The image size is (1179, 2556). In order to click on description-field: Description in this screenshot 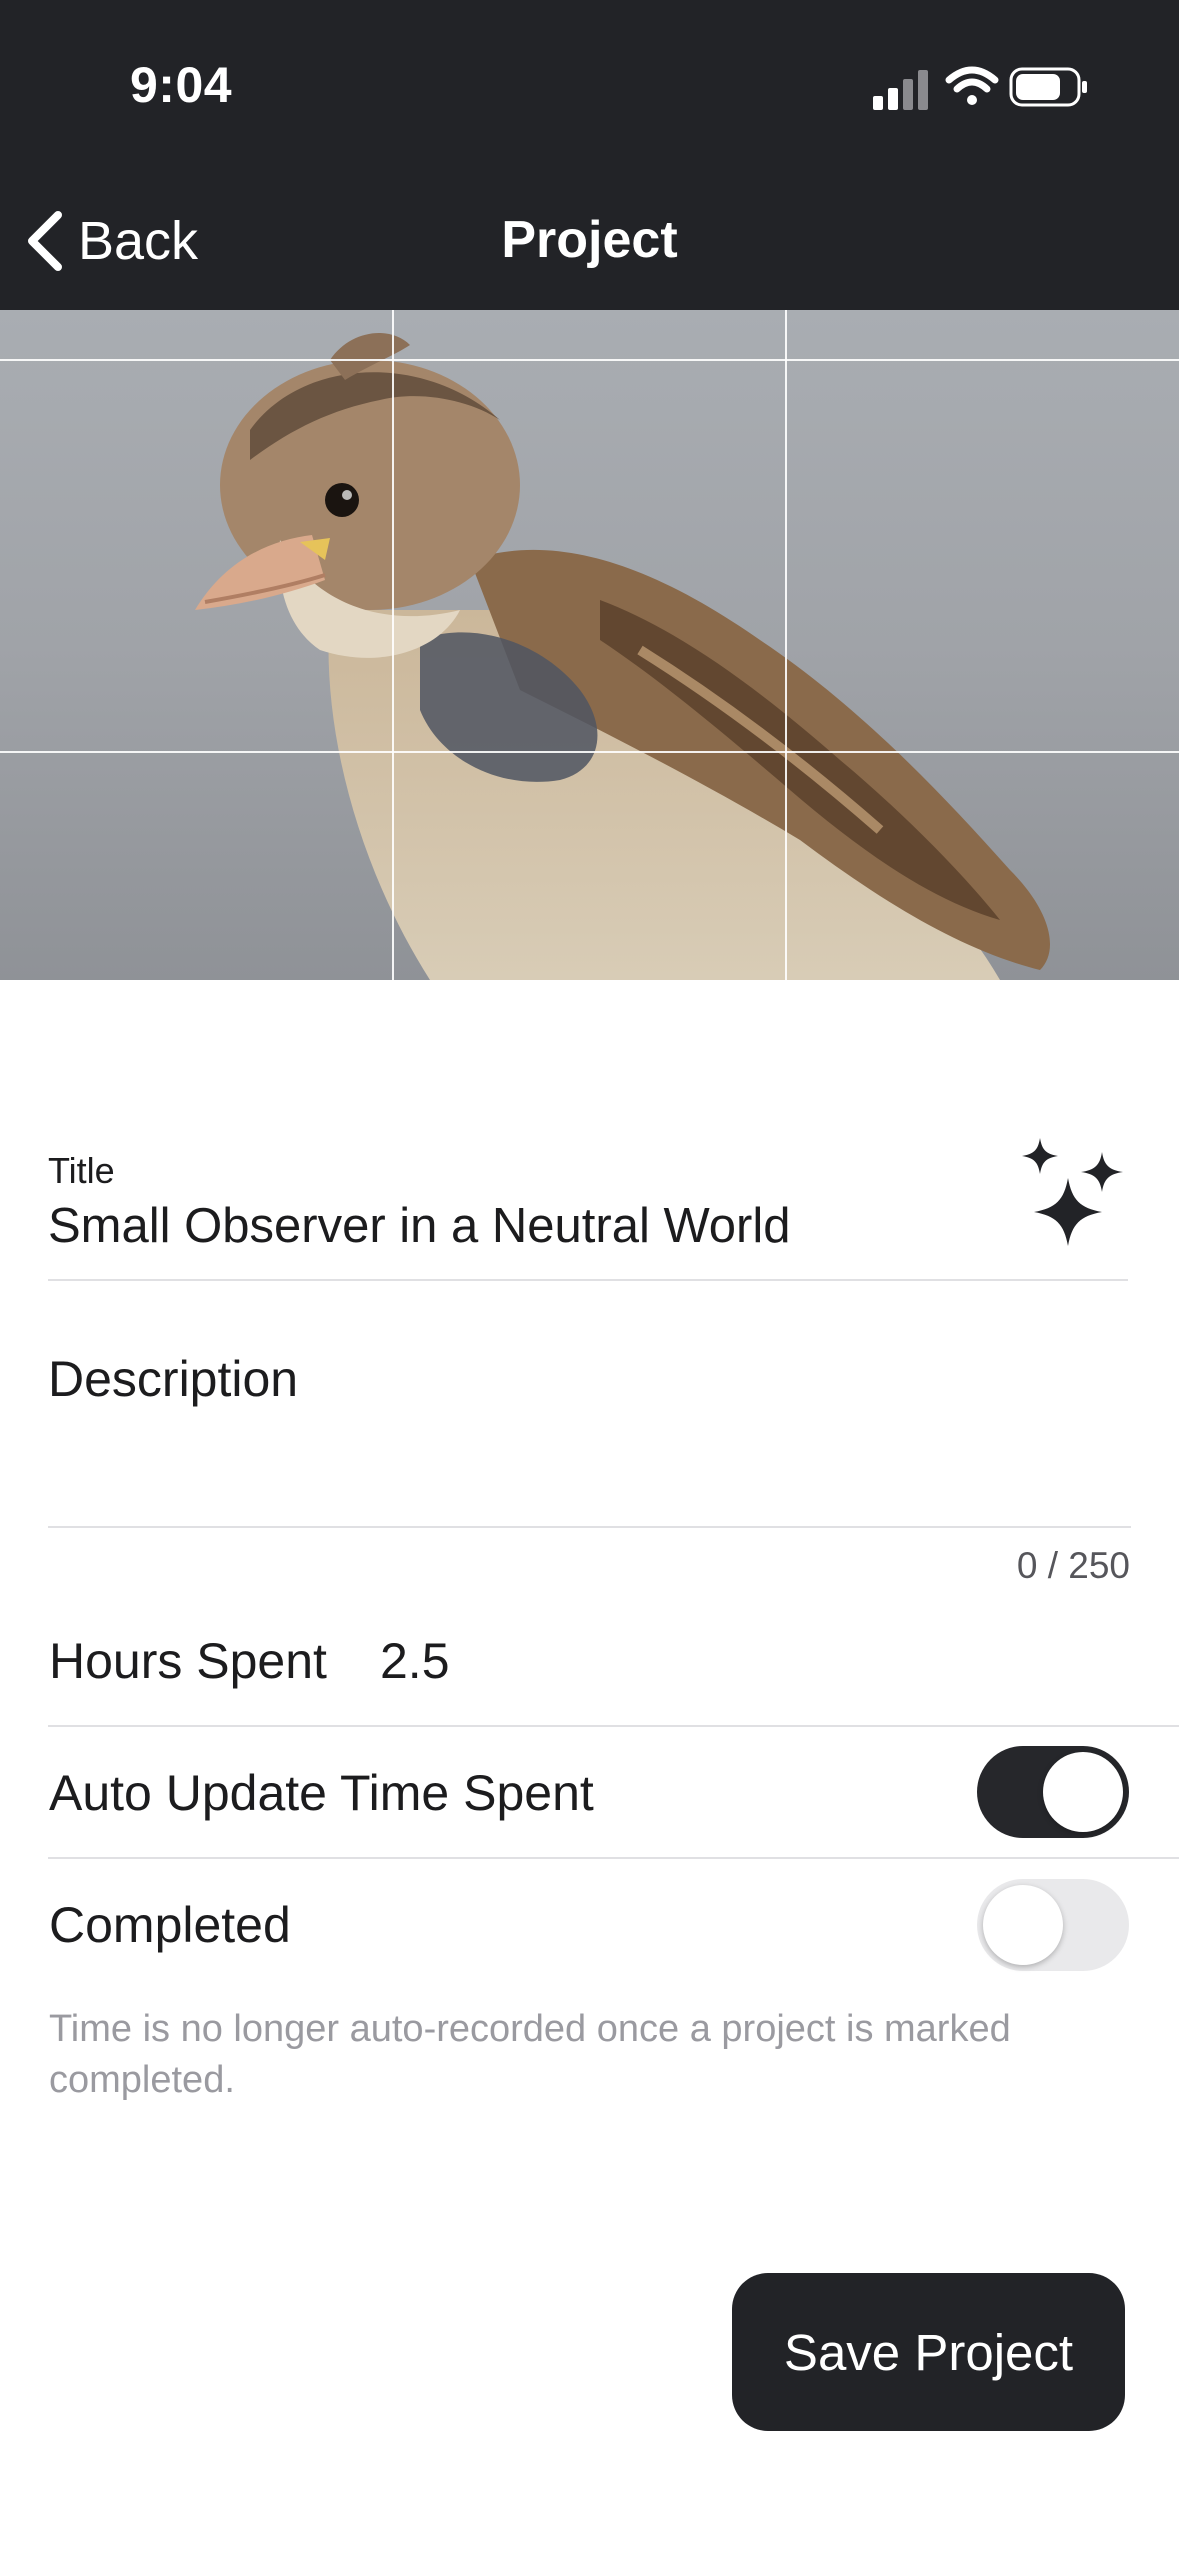, I will do `click(588, 1410)`.